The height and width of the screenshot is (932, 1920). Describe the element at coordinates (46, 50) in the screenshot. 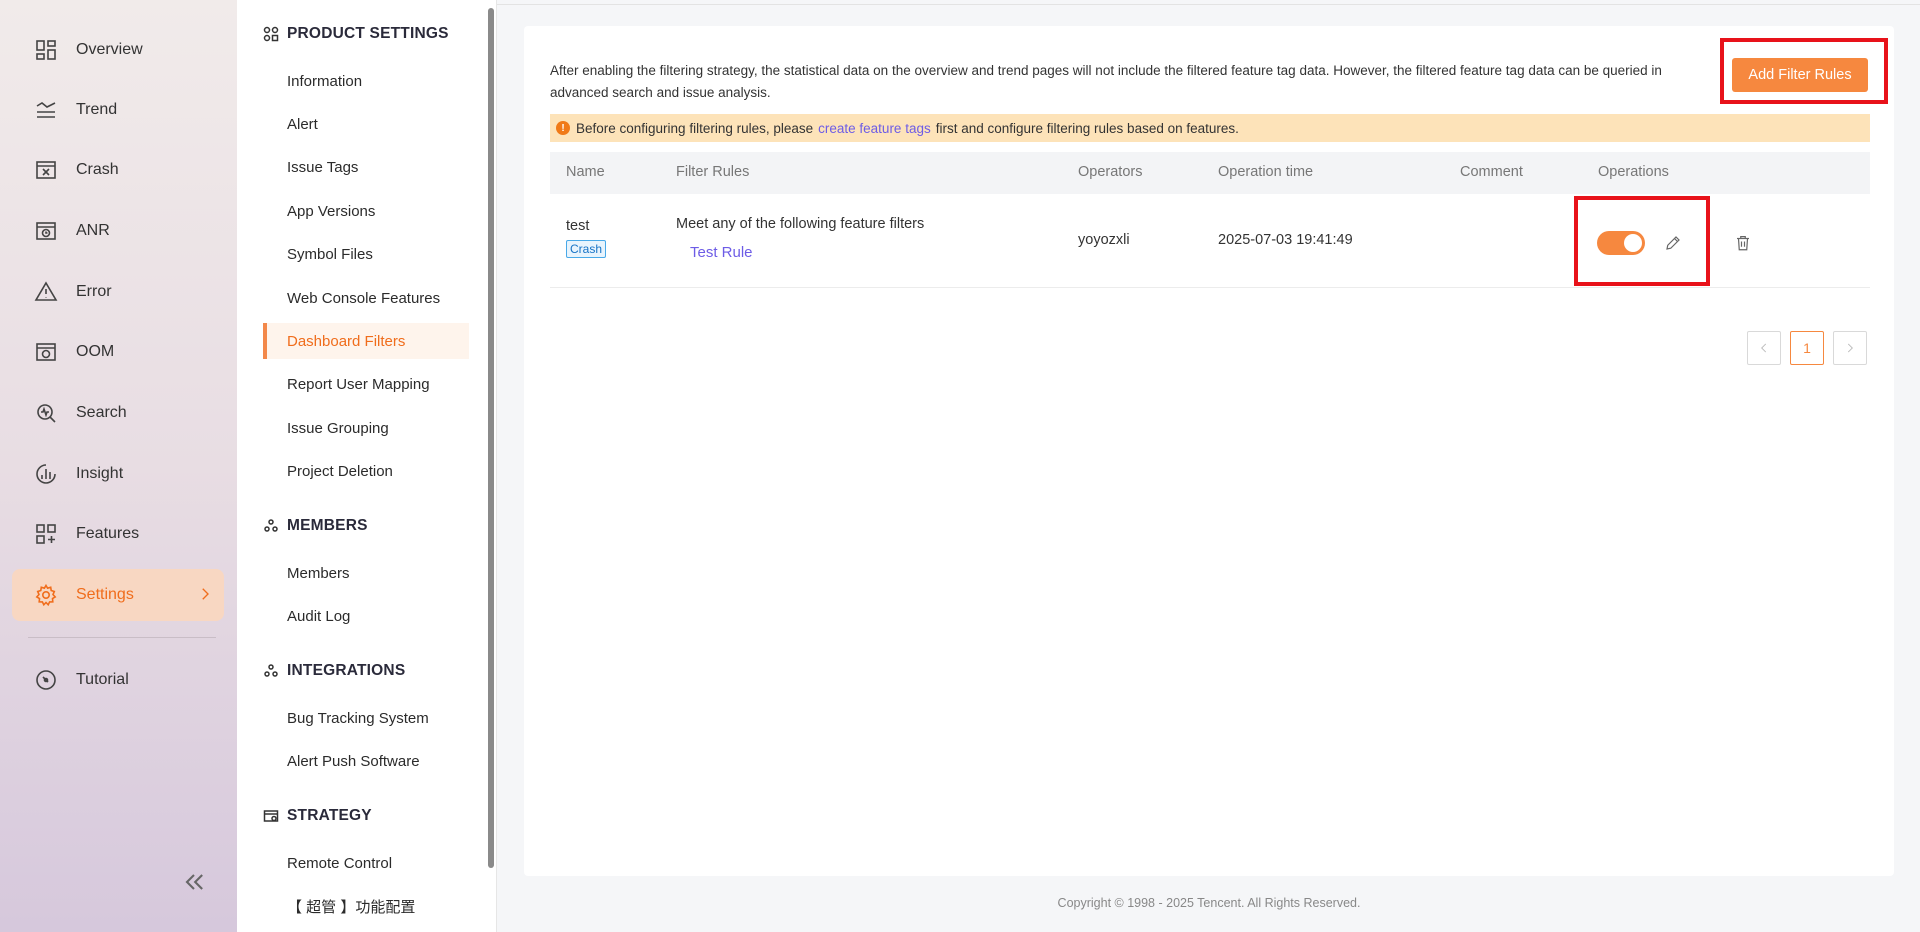

I see `overview-icon` at that location.